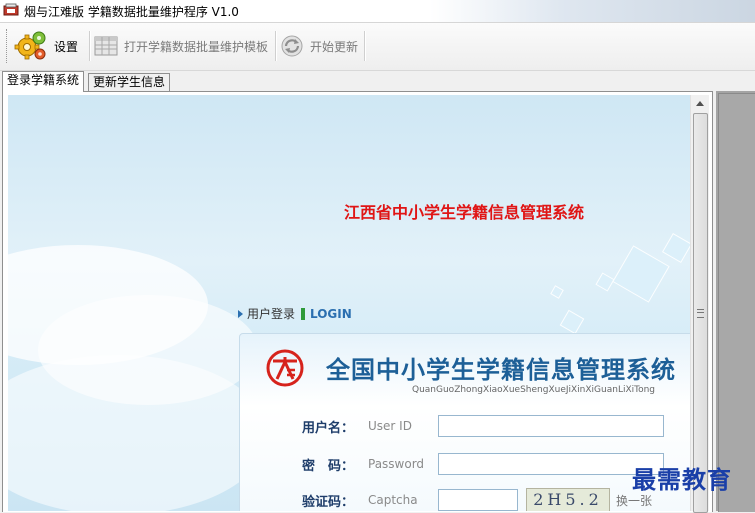  Describe the element at coordinates (292, 46) in the screenshot. I see `refresh-icon` at that location.